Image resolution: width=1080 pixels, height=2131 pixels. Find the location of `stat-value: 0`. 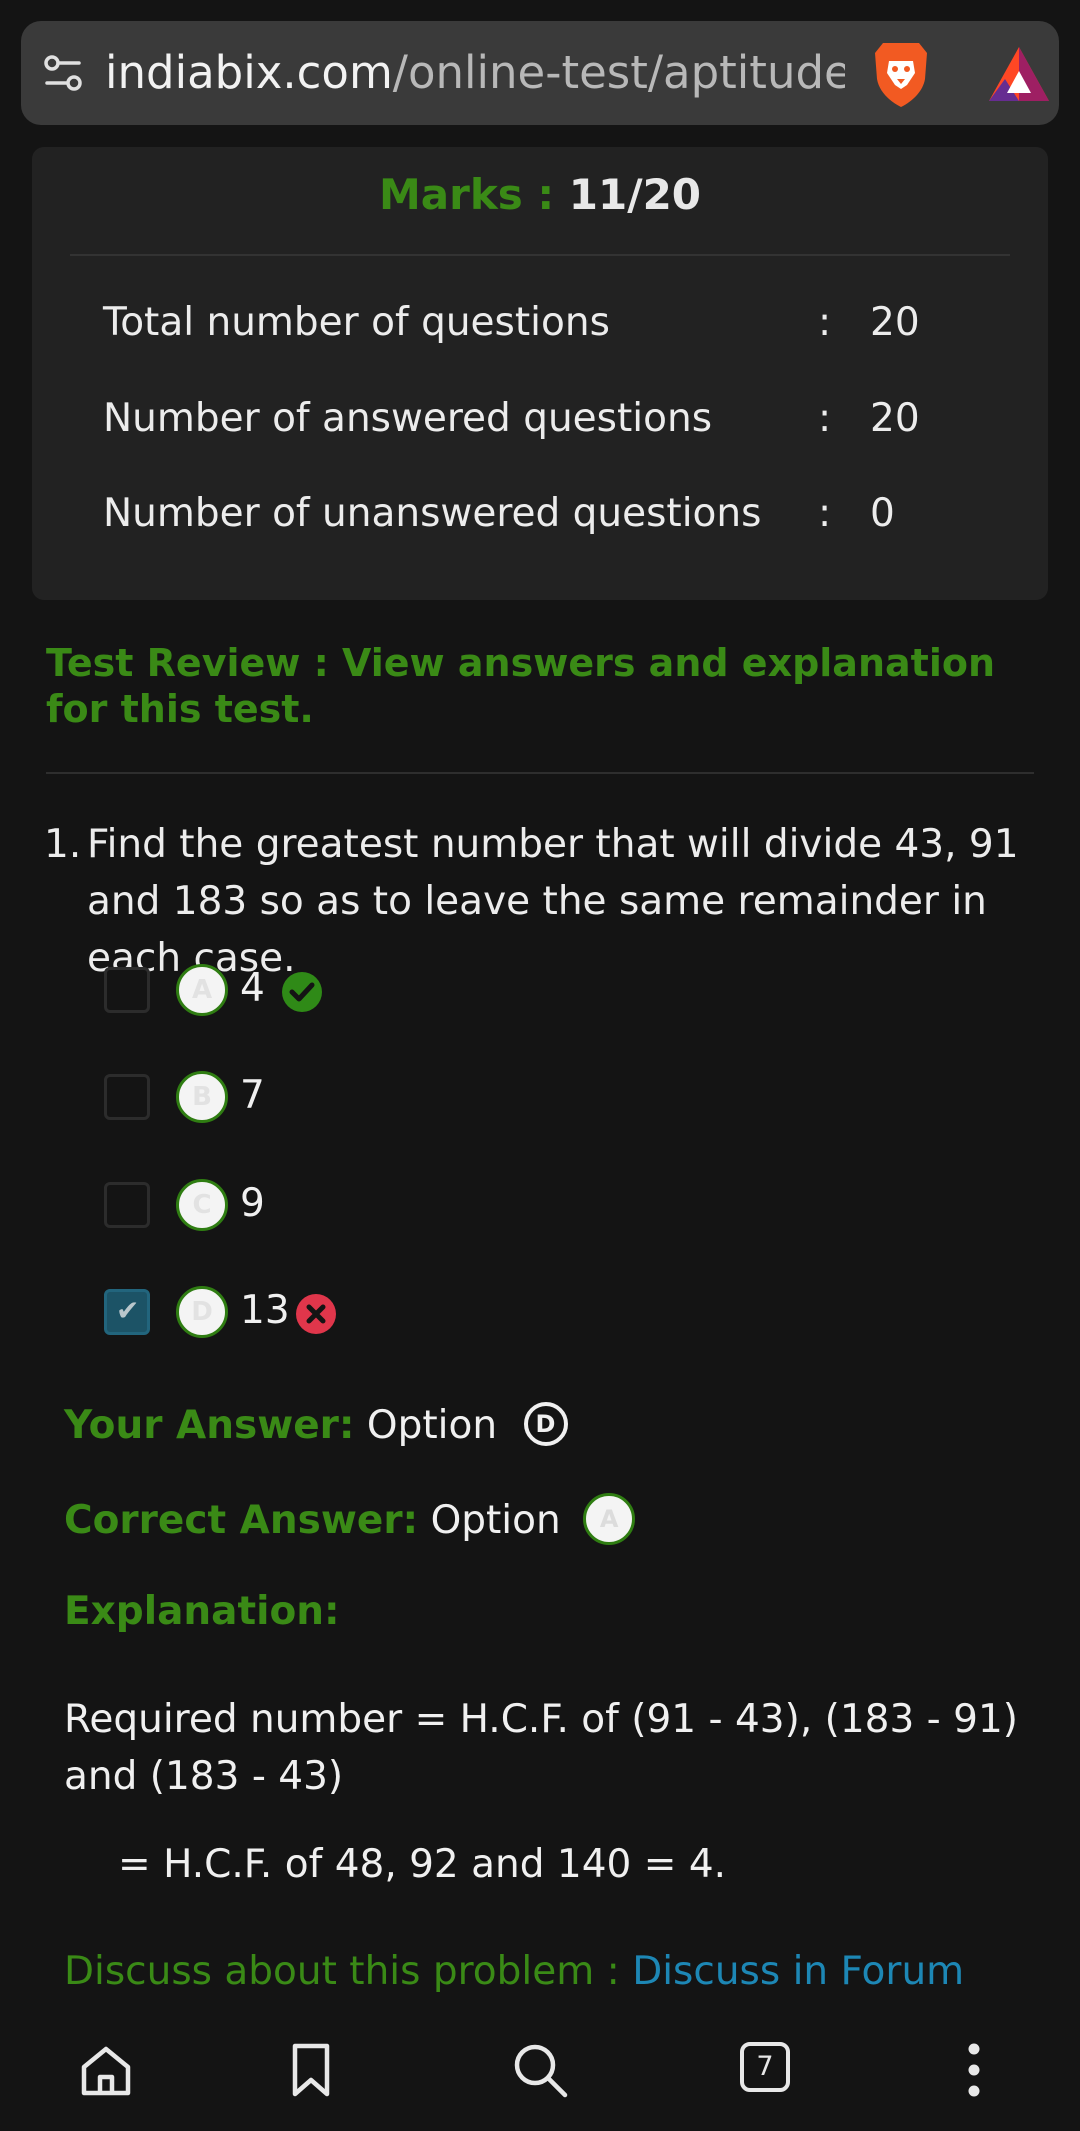

stat-value: 0 is located at coordinates (882, 513).